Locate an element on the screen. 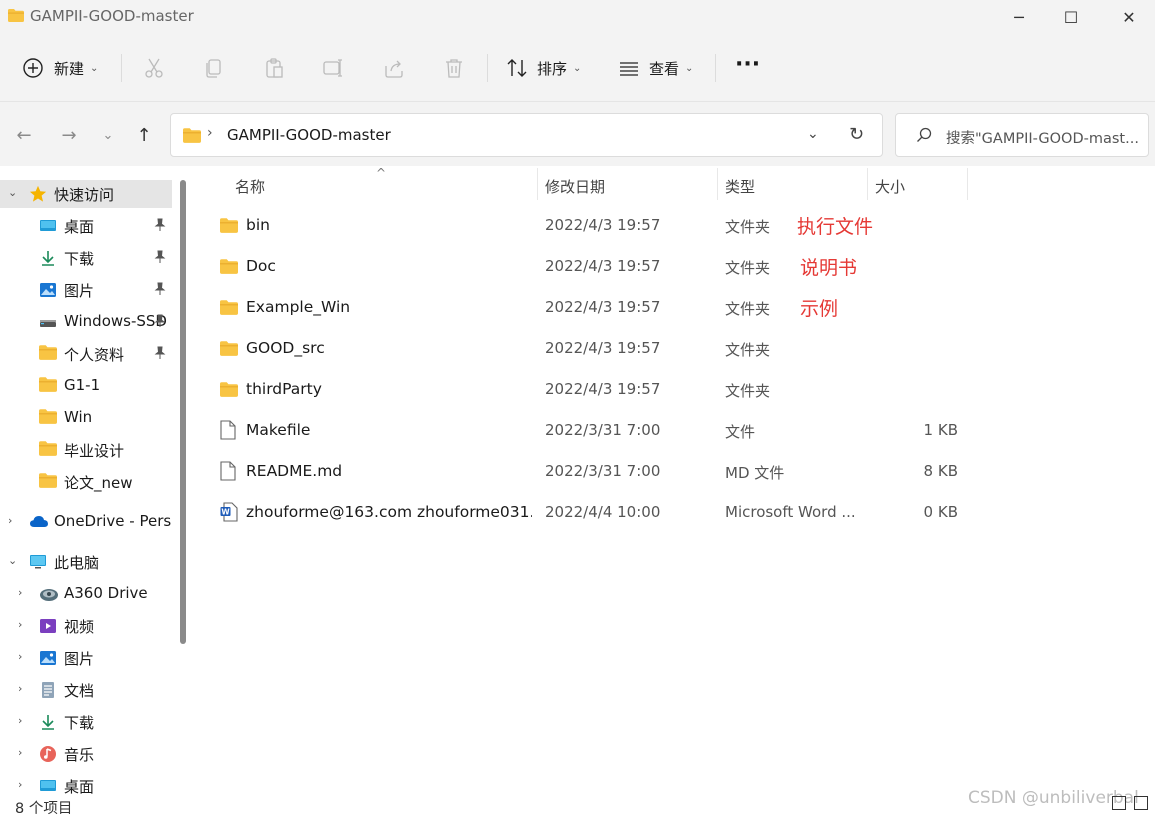 Image resolution: width=1155 pixels, height=818 pixels. copy-button is located at coordinates (214, 68).